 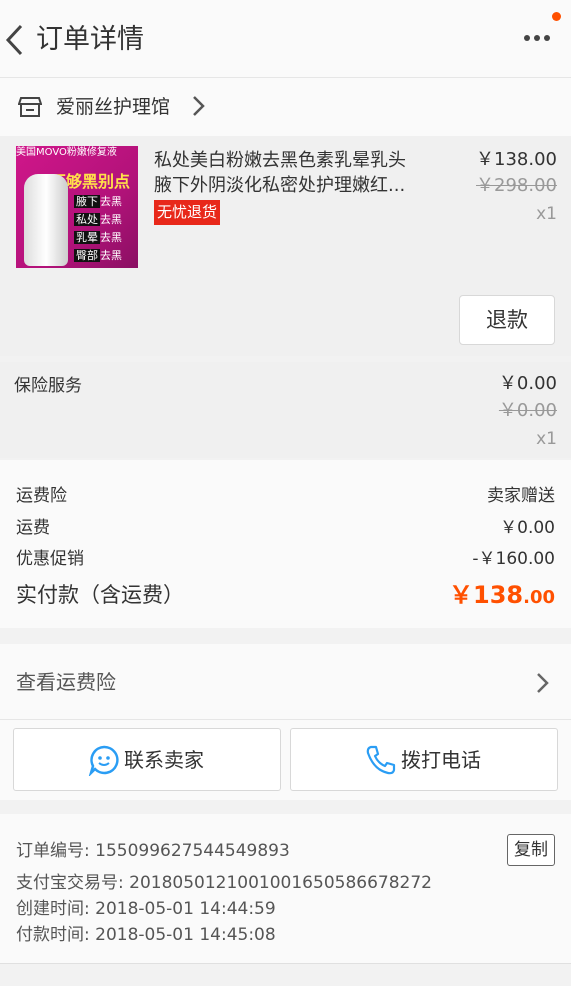 What do you see at coordinates (48, 386) in the screenshot?
I see `insurance-label: 保险服务` at bounding box center [48, 386].